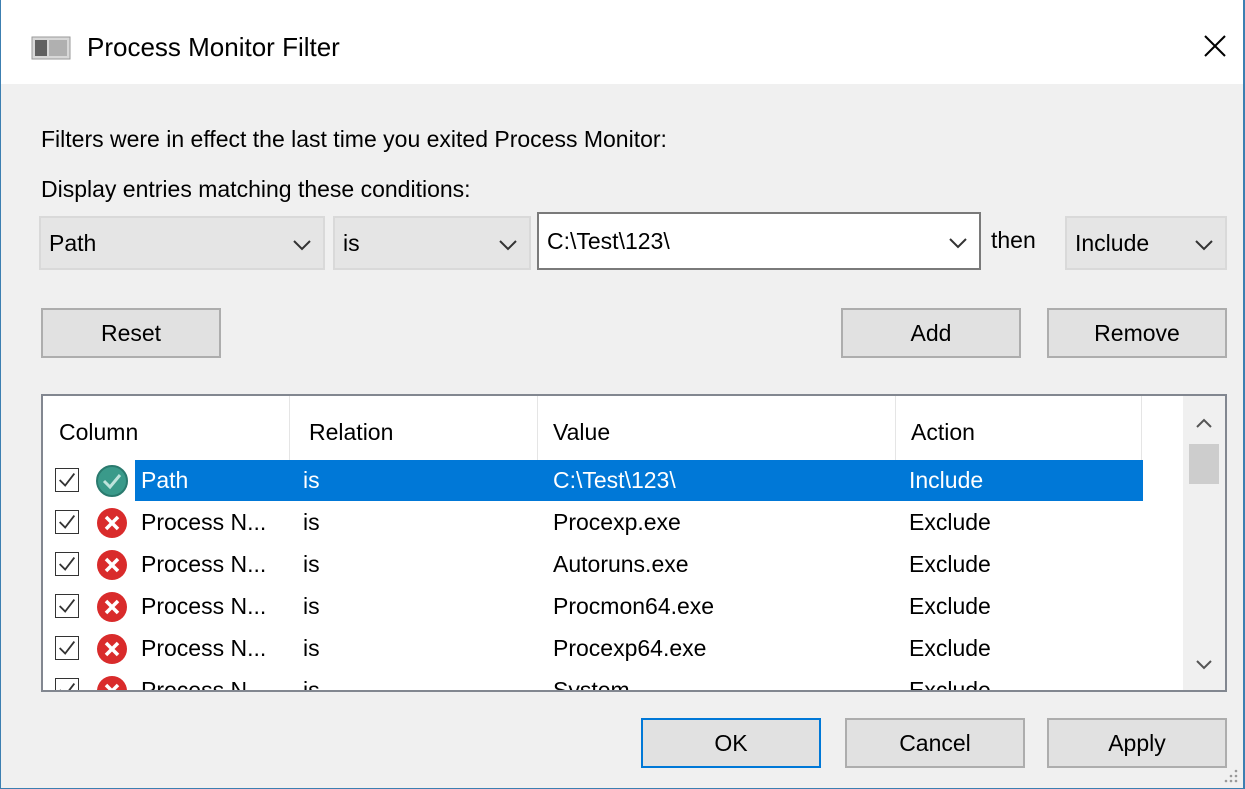 The image size is (1245, 789). What do you see at coordinates (621, 564) in the screenshot?
I see `row-value-text: Autoruns.exe` at bounding box center [621, 564].